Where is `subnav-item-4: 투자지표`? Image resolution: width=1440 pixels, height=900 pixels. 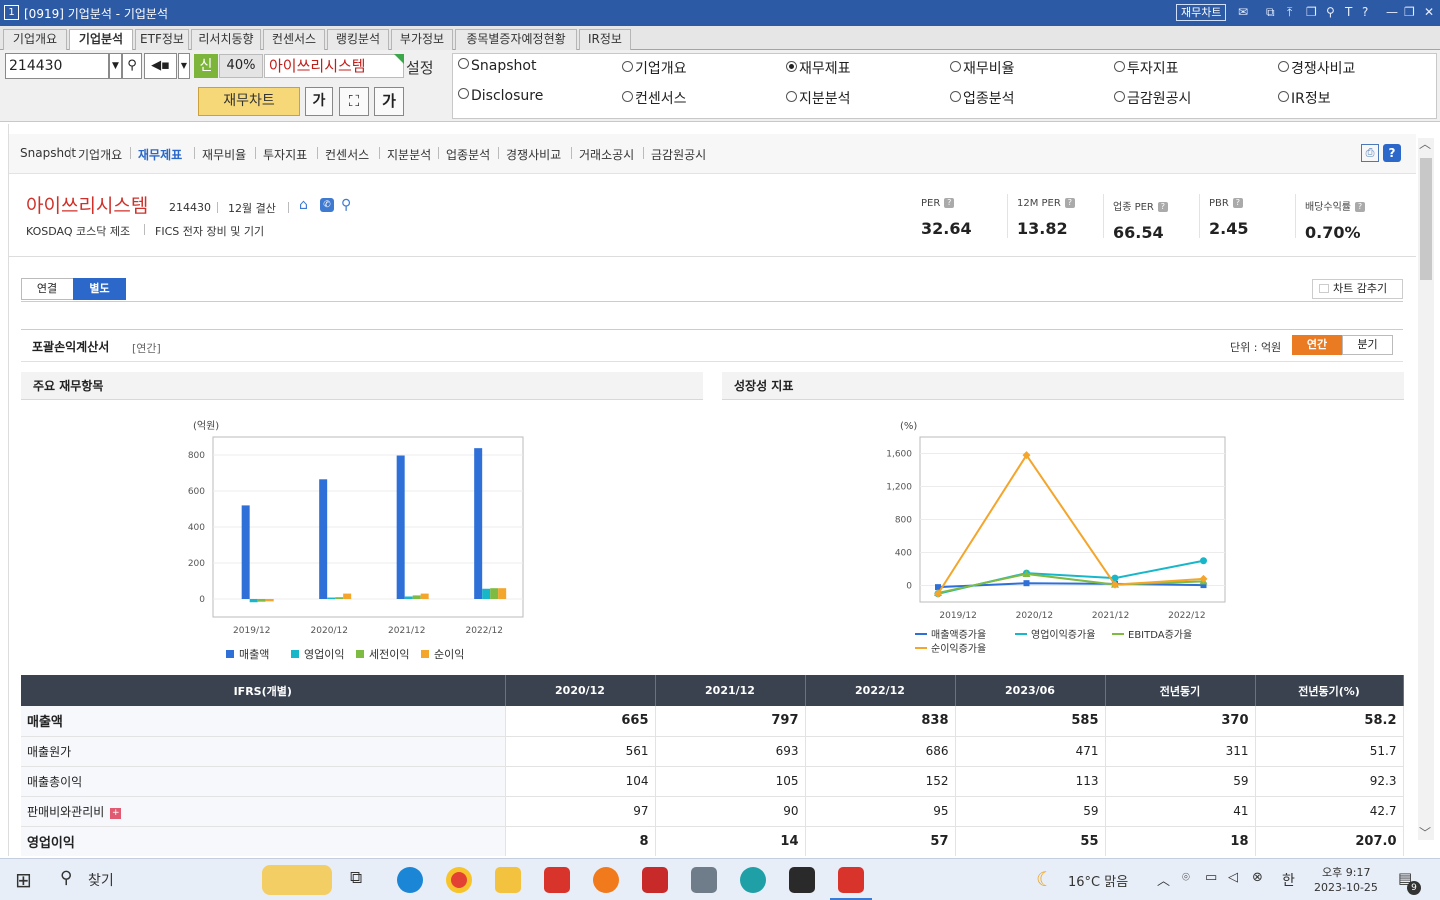 subnav-item-4: 투자지표 is located at coordinates (285, 154).